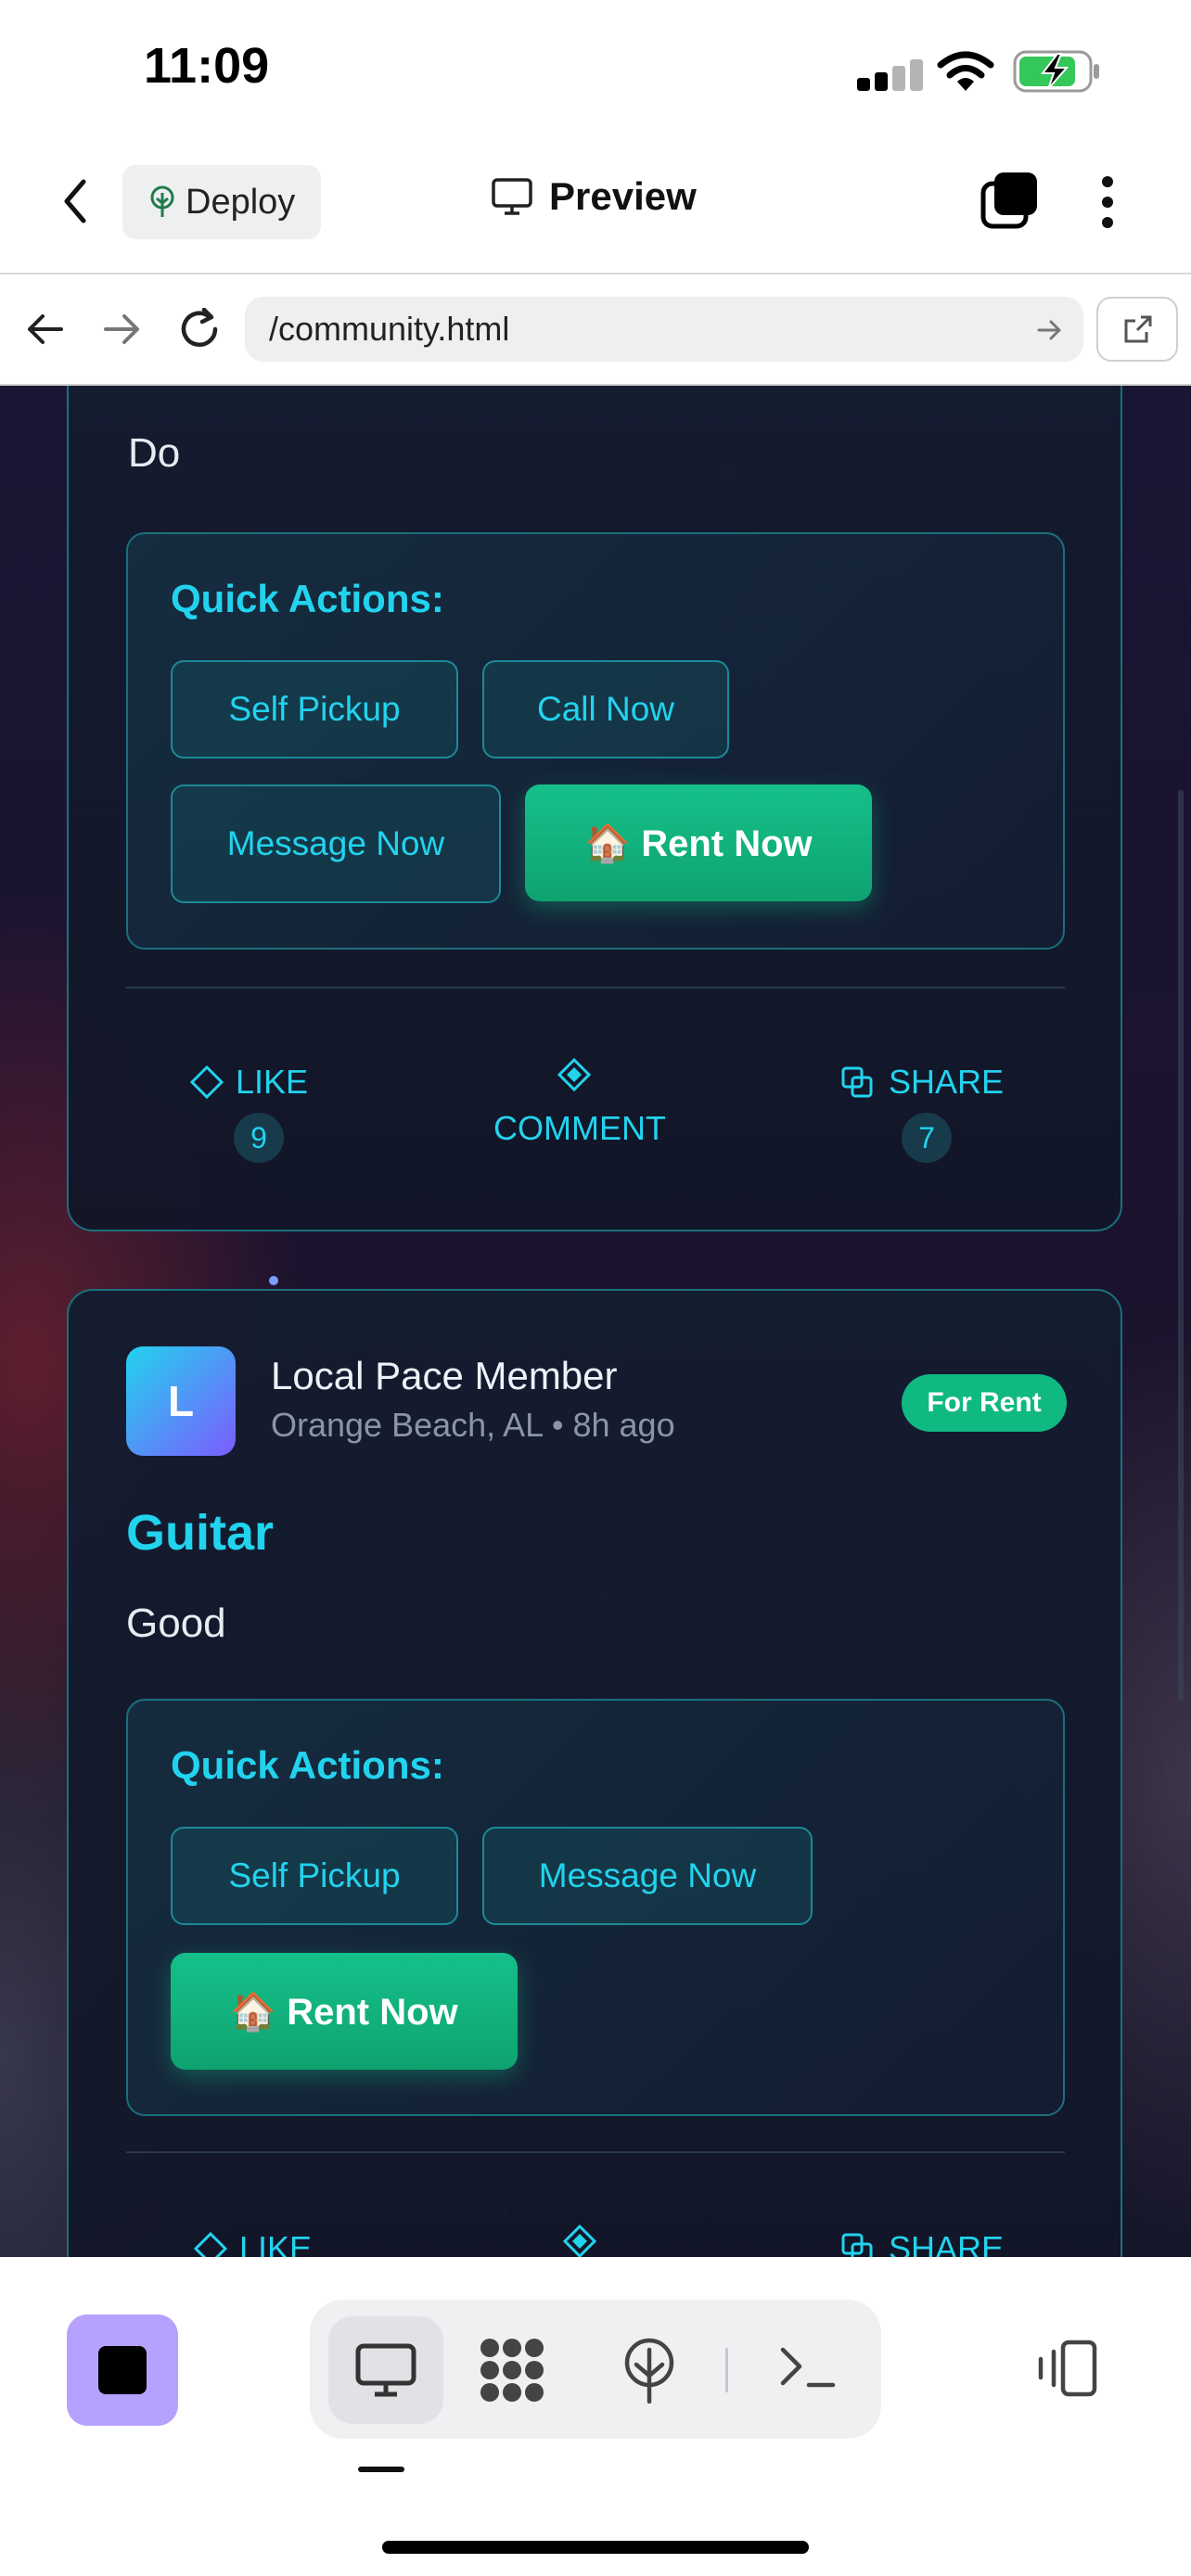 The height and width of the screenshot is (2576, 1191). What do you see at coordinates (200, 1533) in the screenshot?
I see `post-title: Guitar` at bounding box center [200, 1533].